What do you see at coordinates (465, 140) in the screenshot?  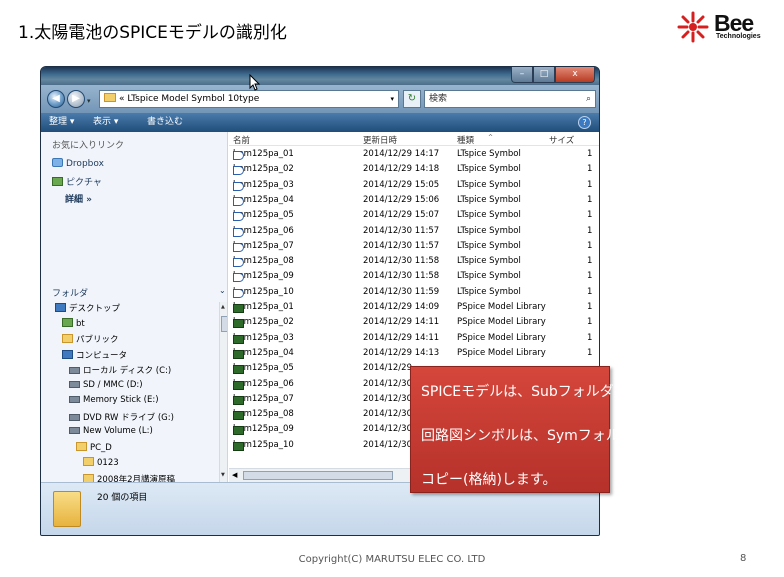 I see `column-type: 種類` at bounding box center [465, 140].